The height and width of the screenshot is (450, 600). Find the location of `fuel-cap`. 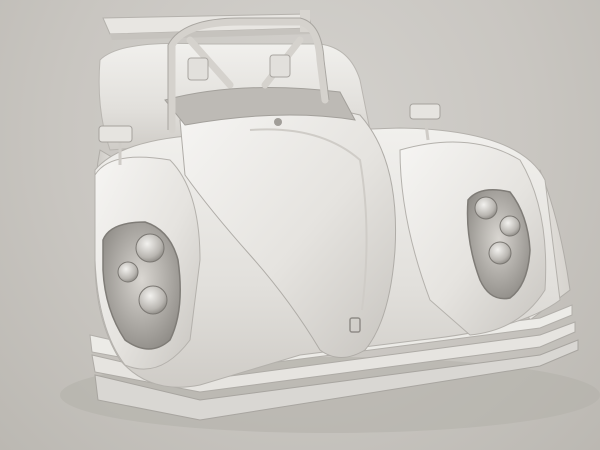

fuel-cap is located at coordinates (278, 122).